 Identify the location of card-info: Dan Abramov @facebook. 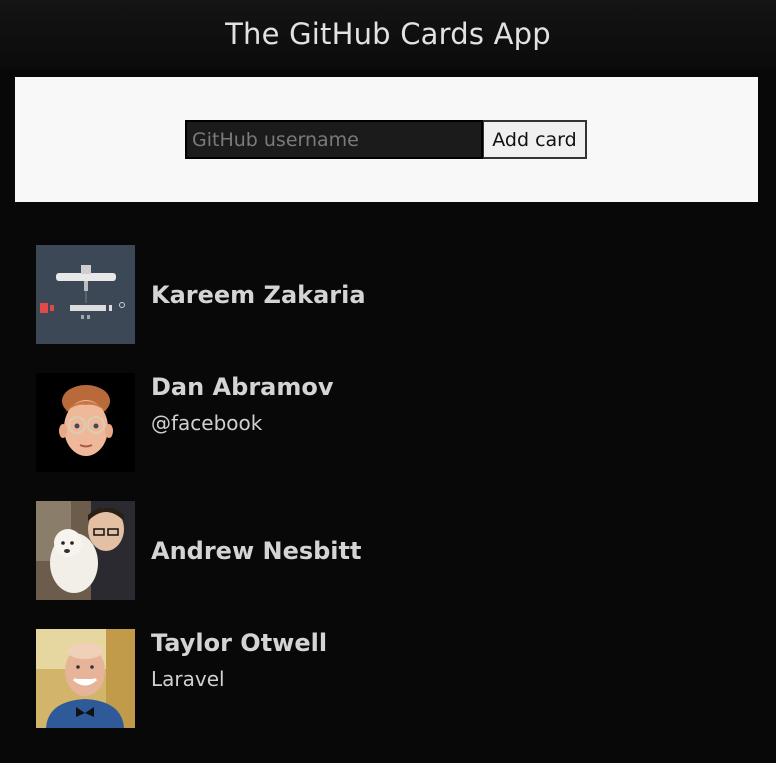
(242, 422).